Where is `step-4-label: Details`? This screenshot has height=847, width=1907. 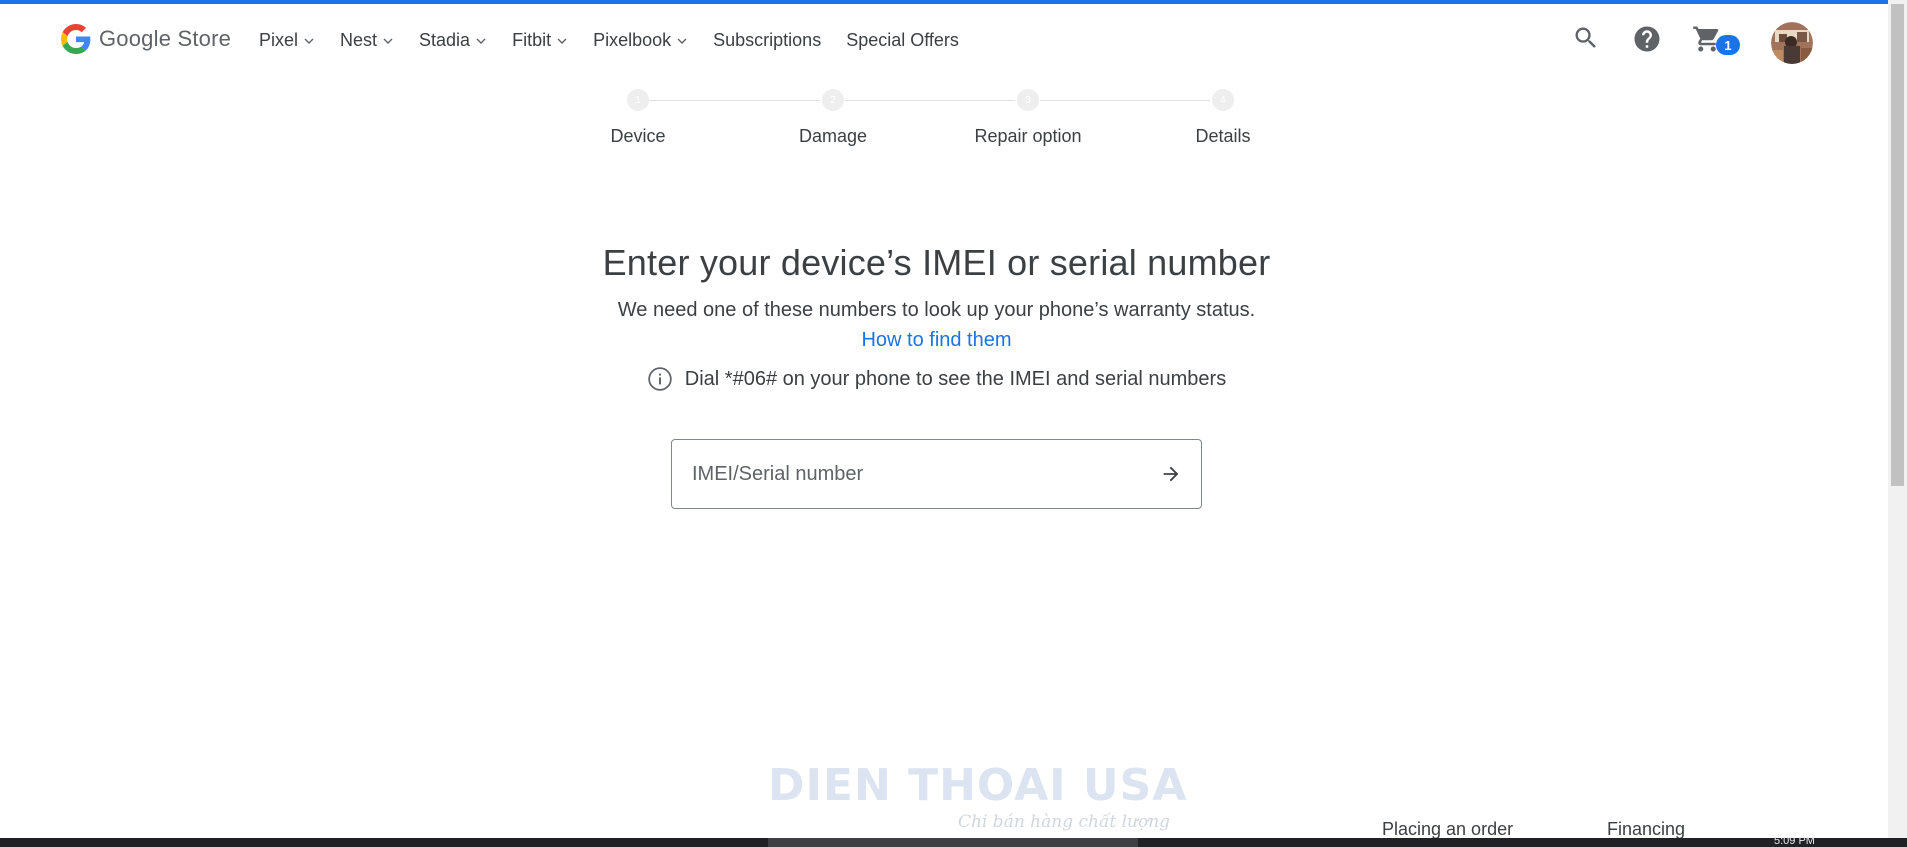 step-4-label: Details is located at coordinates (1223, 136).